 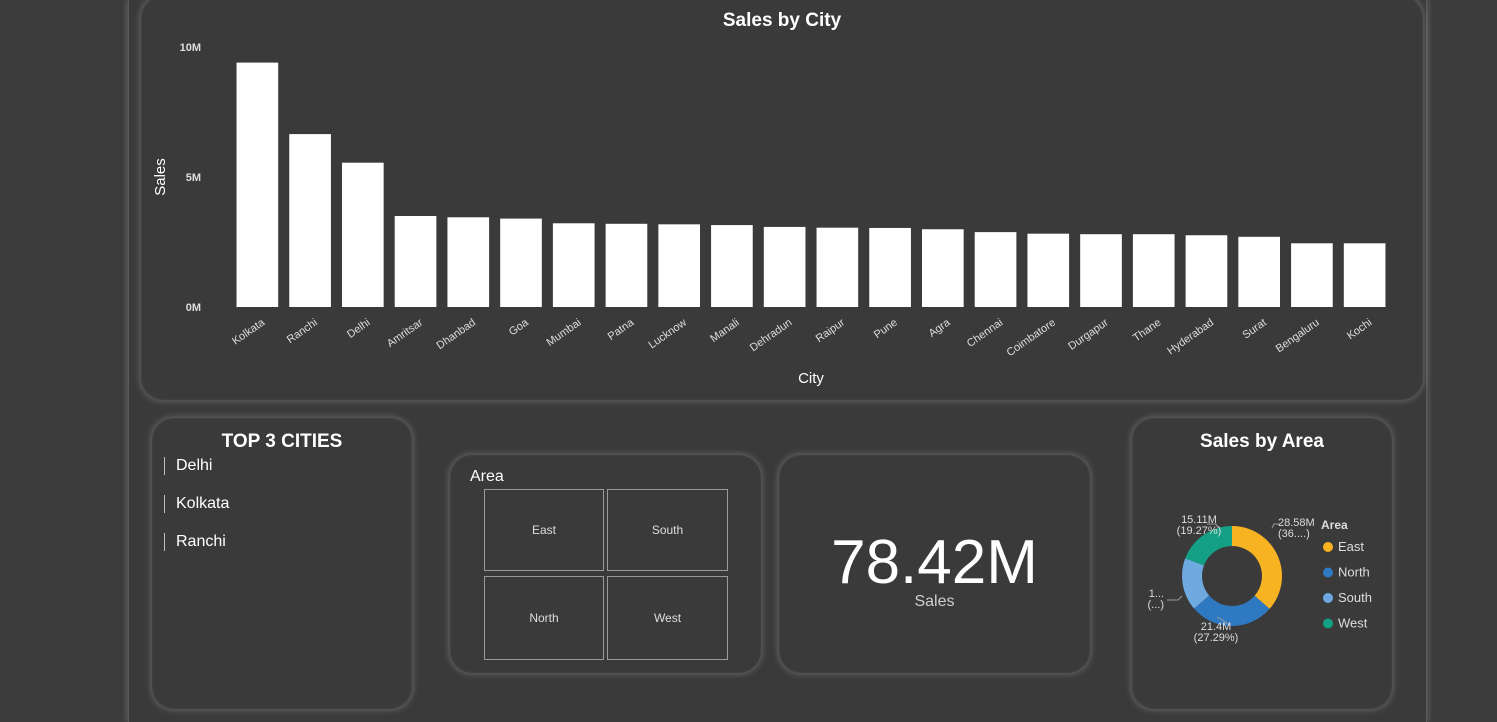 What do you see at coordinates (190, 48) in the screenshot?
I see `y-tick-label: 10M` at bounding box center [190, 48].